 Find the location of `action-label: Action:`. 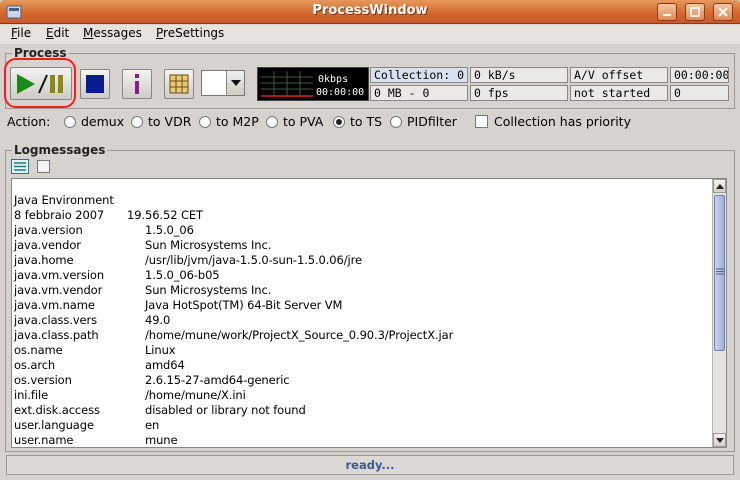

action-label: Action: is located at coordinates (29, 121).